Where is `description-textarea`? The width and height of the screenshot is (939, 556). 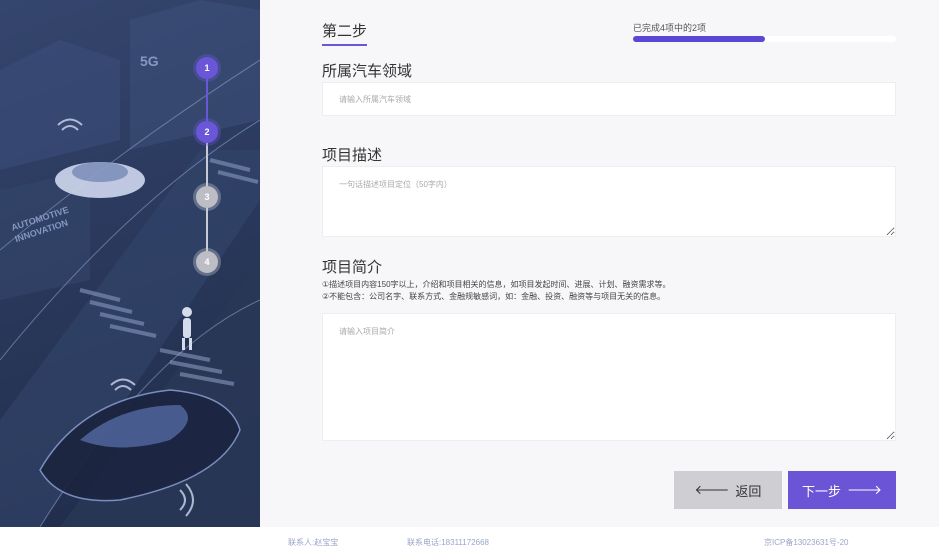 description-textarea is located at coordinates (609, 201).